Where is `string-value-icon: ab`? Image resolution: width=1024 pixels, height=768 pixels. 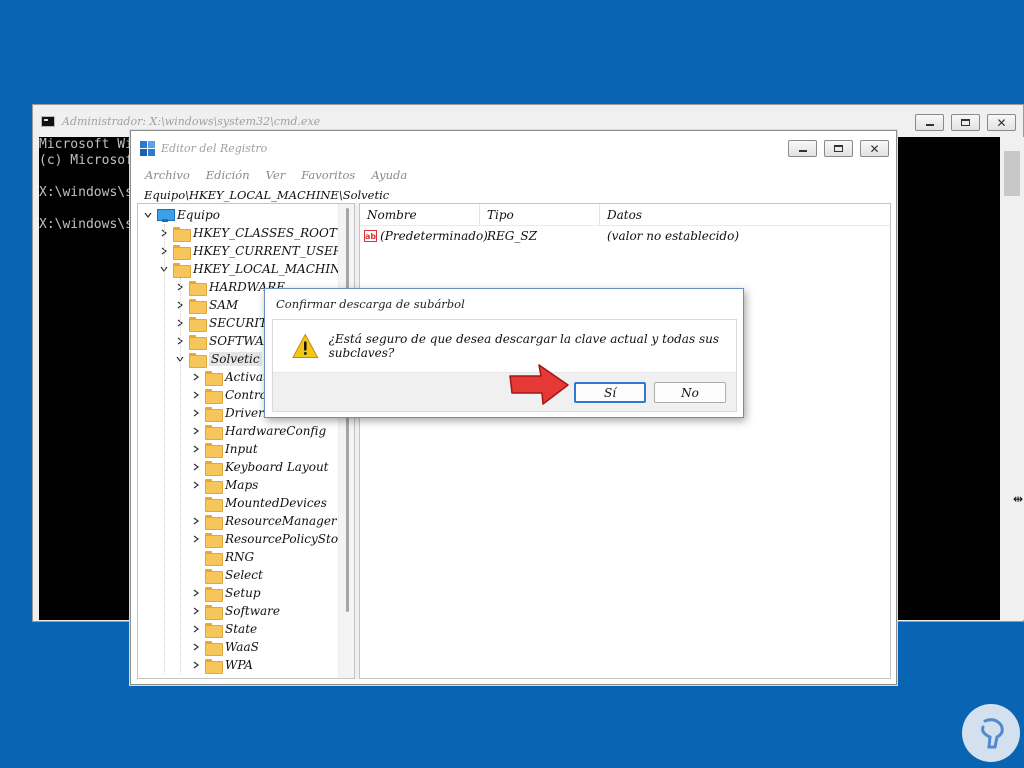 string-value-icon: ab is located at coordinates (371, 236).